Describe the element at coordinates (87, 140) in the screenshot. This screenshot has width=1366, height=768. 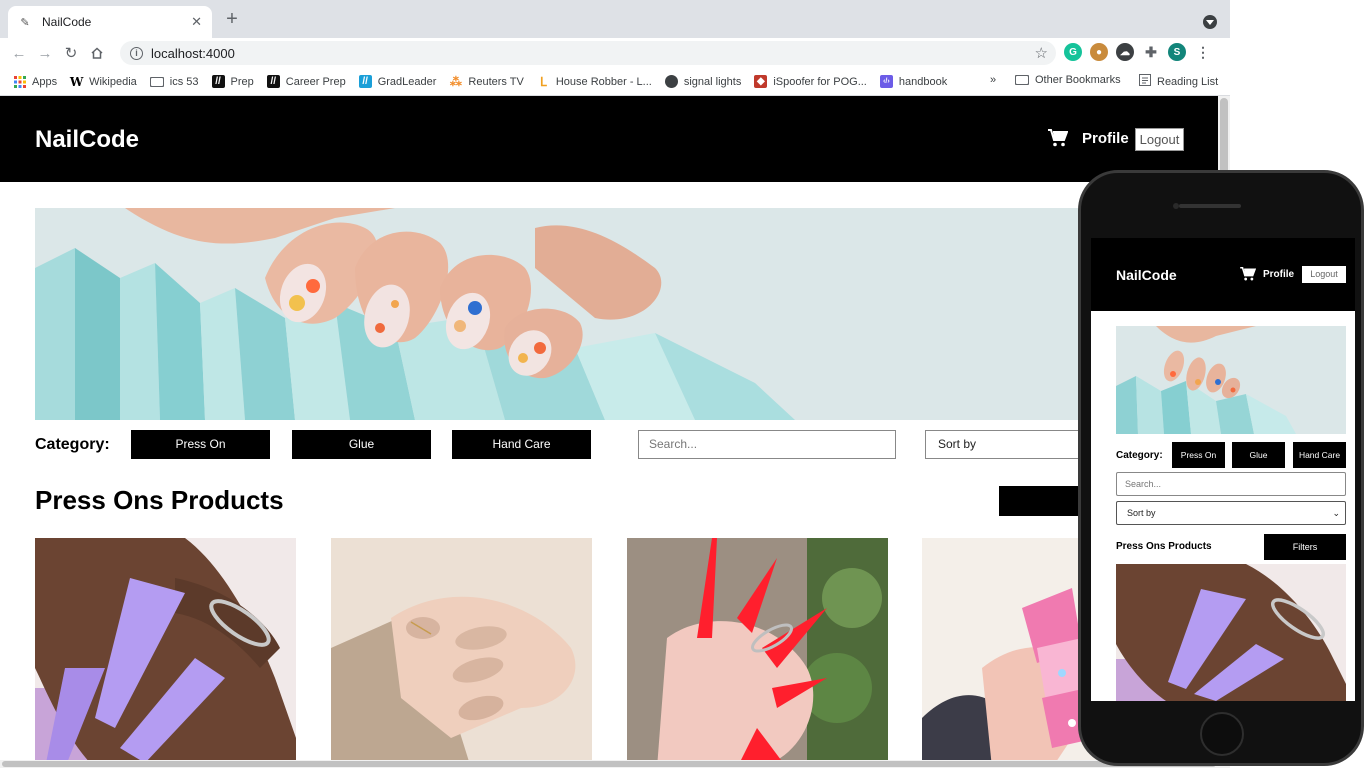
I see `site-logo: NailCode` at that location.